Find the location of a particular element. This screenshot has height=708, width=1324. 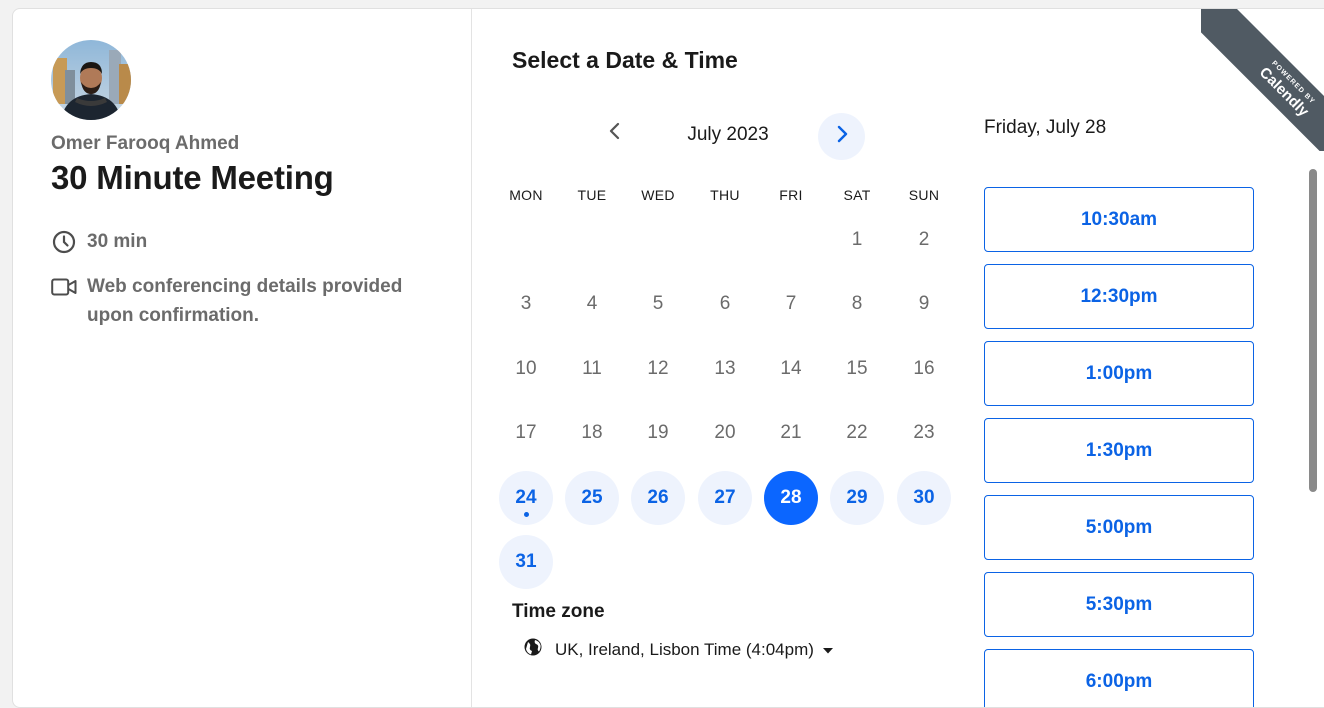

day-number: 15 is located at coordinates (857, 368).